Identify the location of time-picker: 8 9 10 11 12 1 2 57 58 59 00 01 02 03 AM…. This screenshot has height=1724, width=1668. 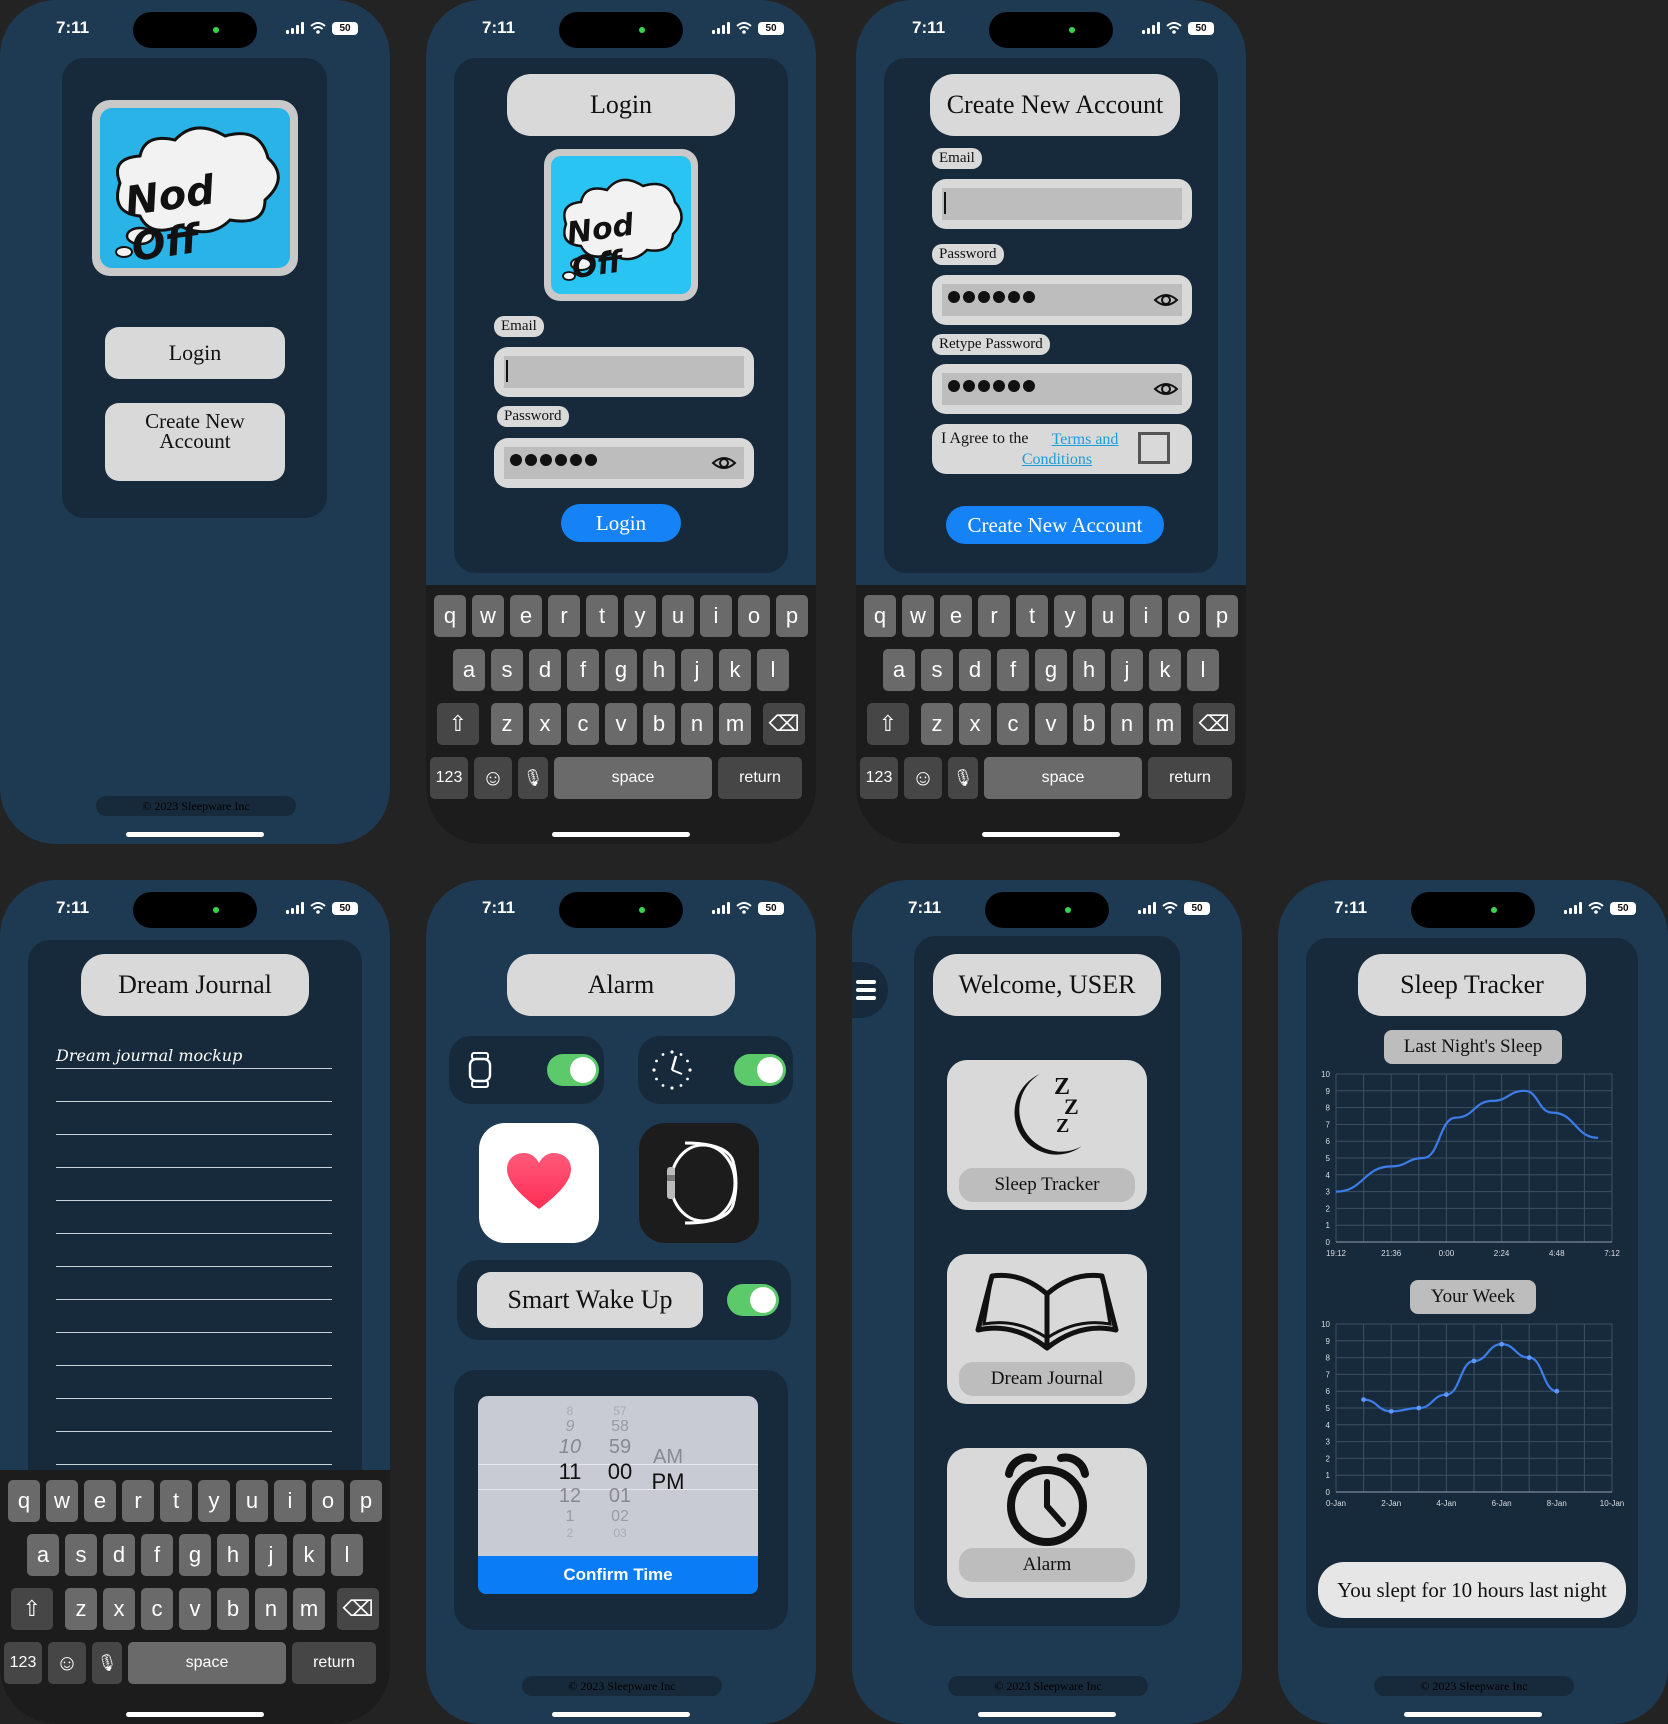
(618, 1476).